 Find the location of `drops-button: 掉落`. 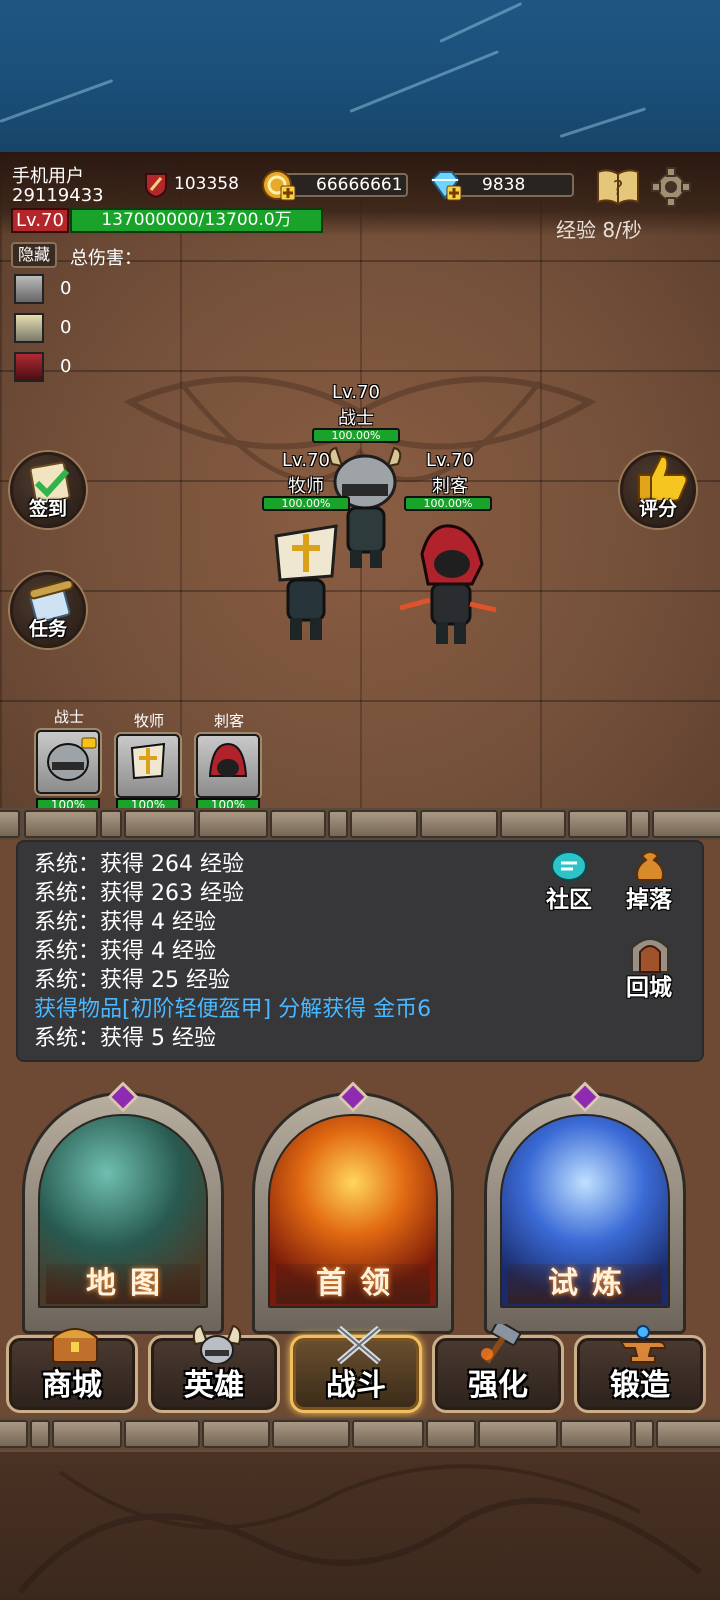

drops-button: 掉落 is located at coordinates (649, 881).